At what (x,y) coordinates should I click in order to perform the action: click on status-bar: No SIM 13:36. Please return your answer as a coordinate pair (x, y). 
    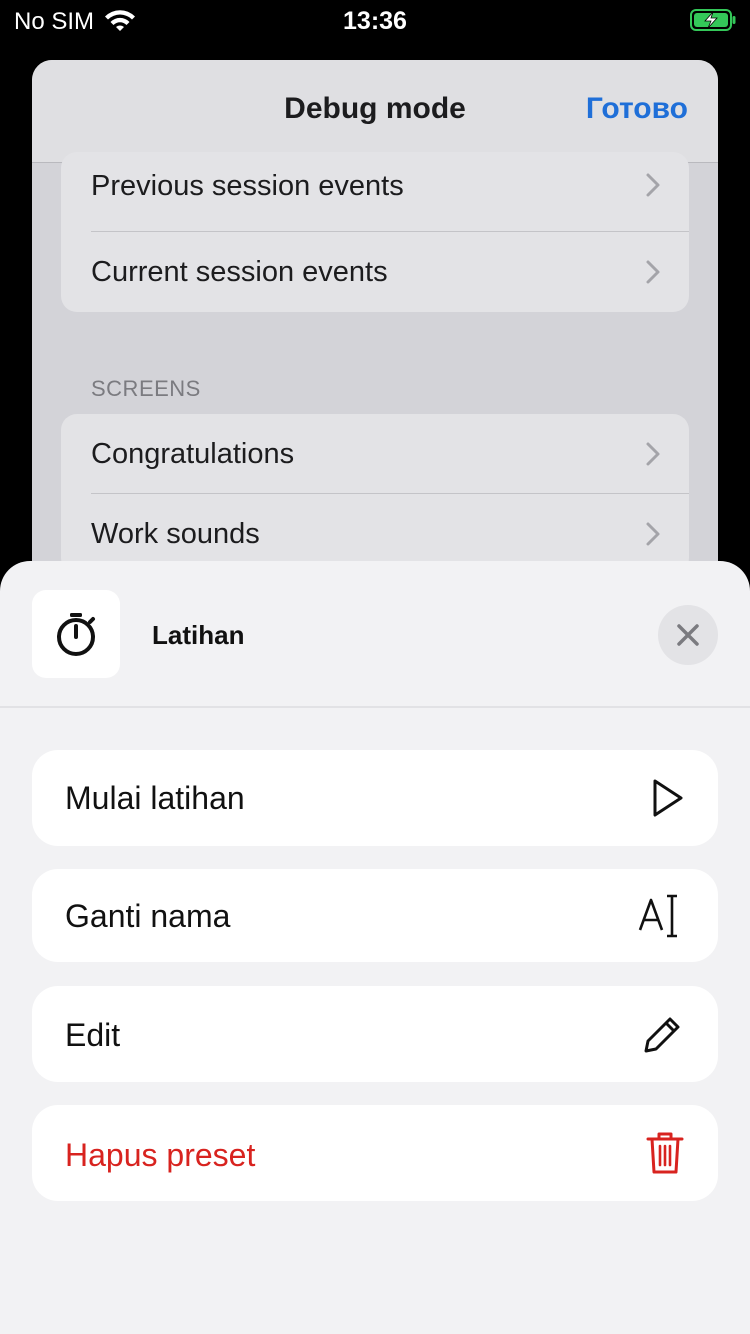
    Looking at the image, I should click on (375, 21).